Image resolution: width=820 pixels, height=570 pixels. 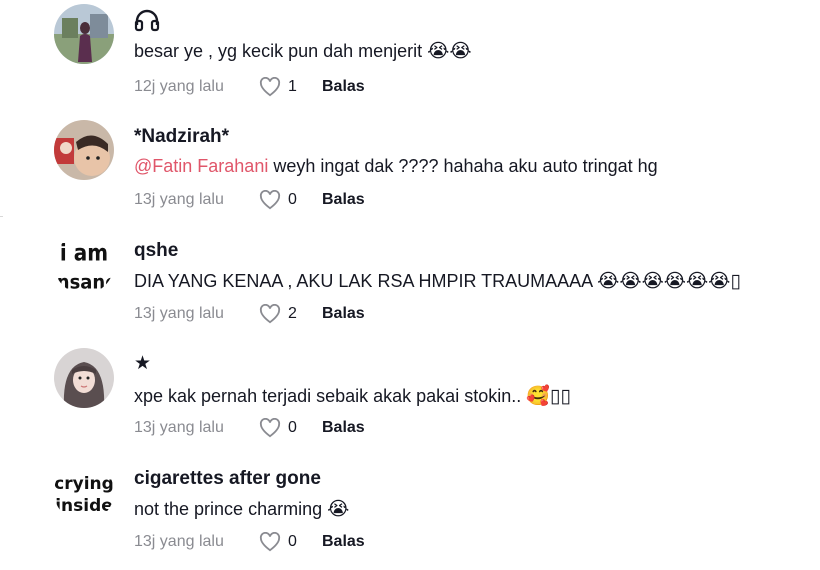 What do you see at coordinates (142, 363) in the screenshot?
I see `username: ★` at bounding box center [142, 363].